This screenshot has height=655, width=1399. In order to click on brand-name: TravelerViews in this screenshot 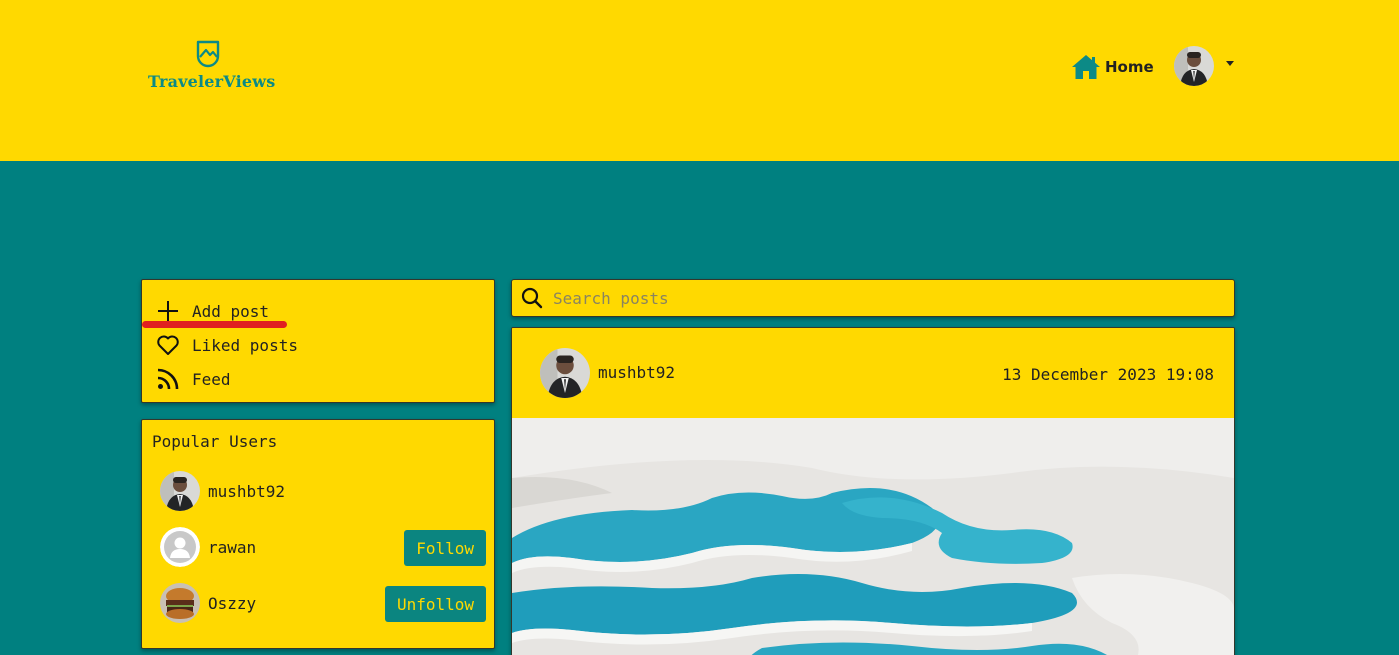, I will do `click(212, 81)`.